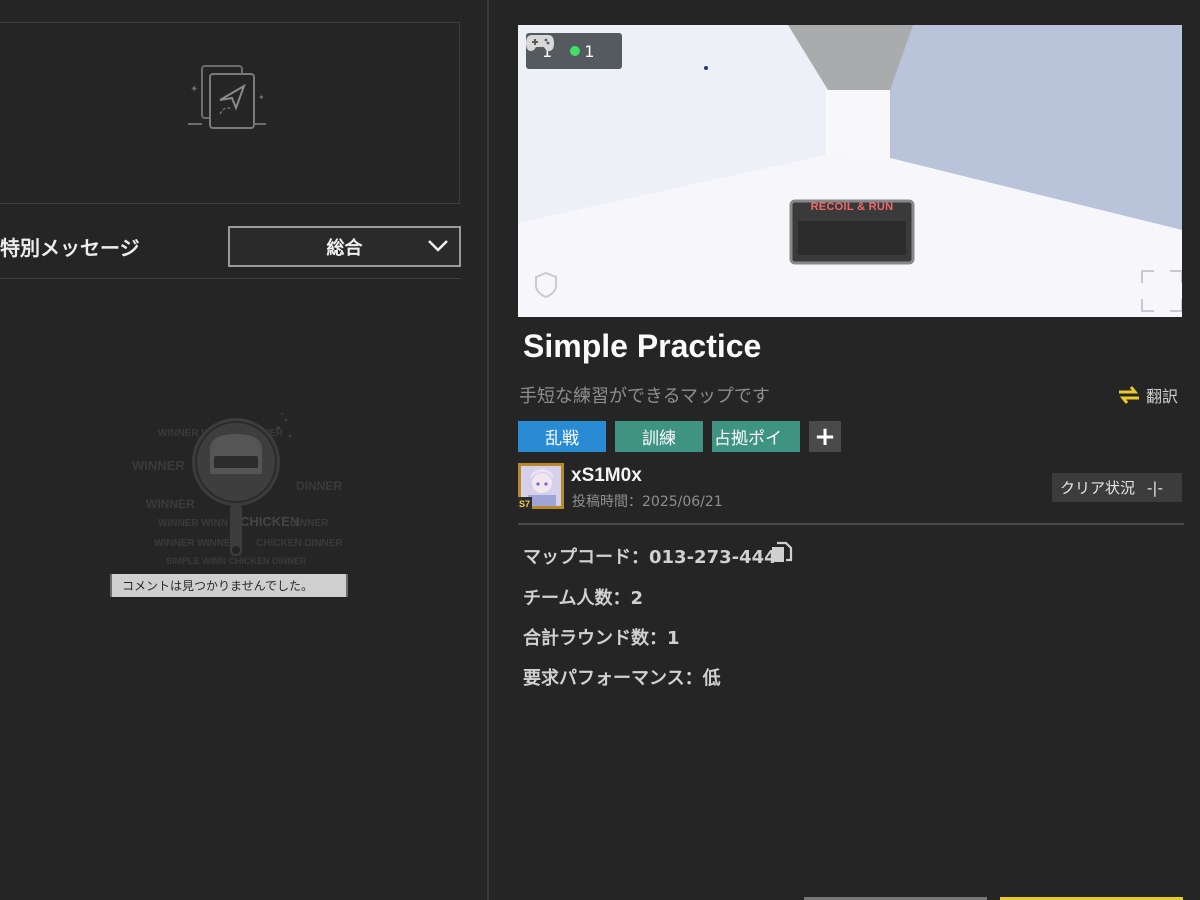 This screenshot has width=1200, height=900. I want to click on special-message-label: 特別メッセージ, so click(70, 248).